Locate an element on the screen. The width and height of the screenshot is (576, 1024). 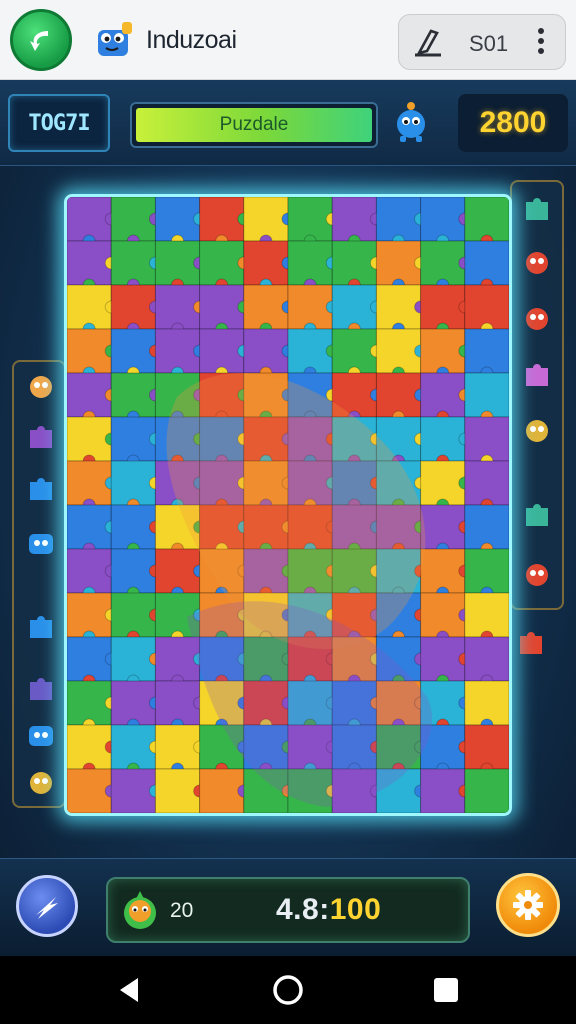
kebab-menu-icon is located at coordinates (541, 43).